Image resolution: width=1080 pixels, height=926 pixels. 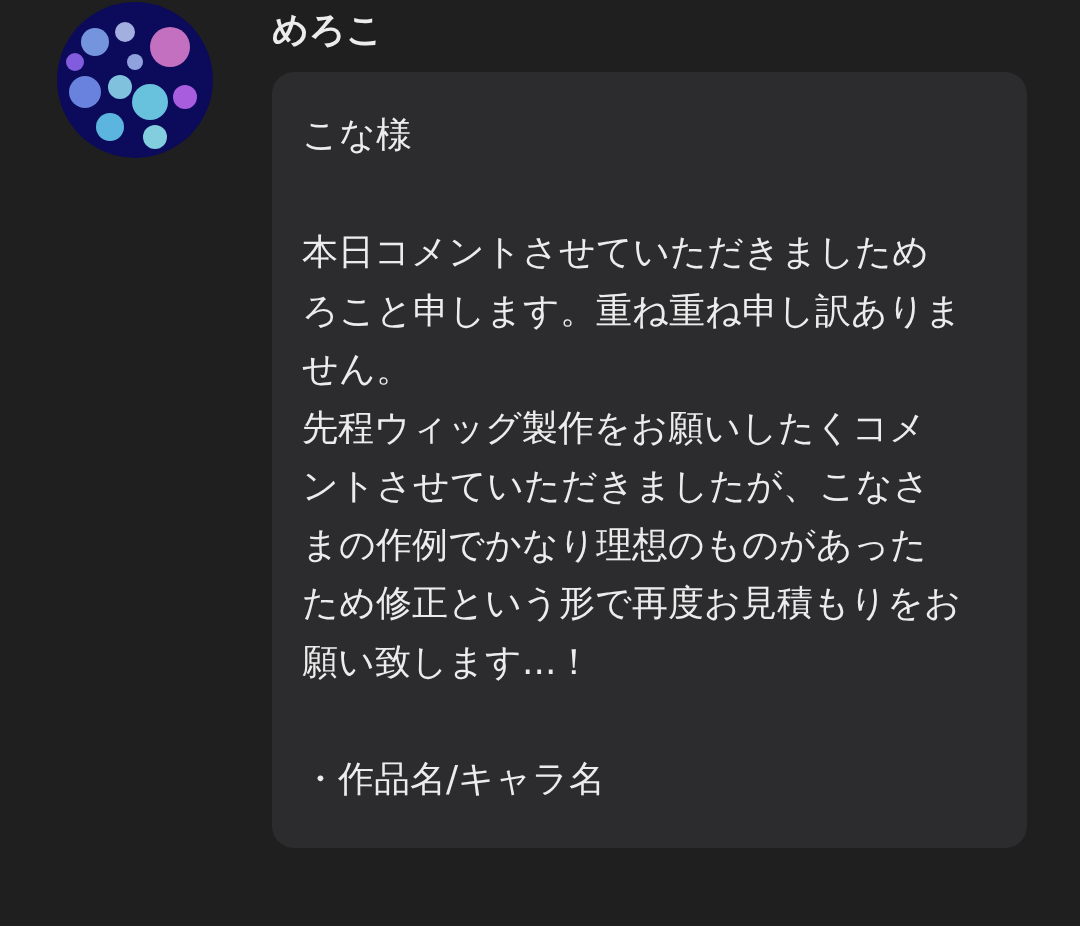 What do you see at coordinates (357, 135) in the screenshot?
I see `message-text: こな様` at bounding box center [357, 135].